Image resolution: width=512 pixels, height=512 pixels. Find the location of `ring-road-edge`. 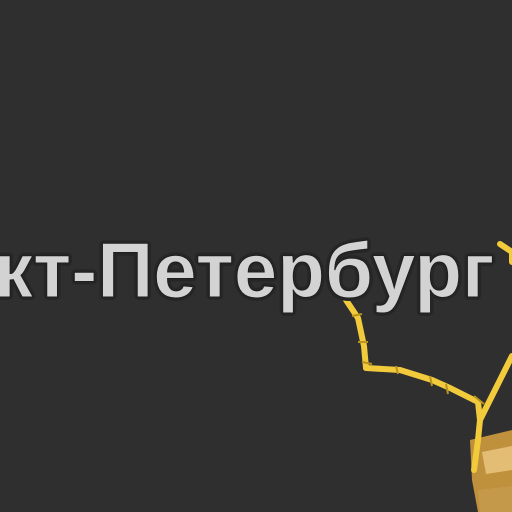

ring-road-edge is located at coordinates (494, 388).